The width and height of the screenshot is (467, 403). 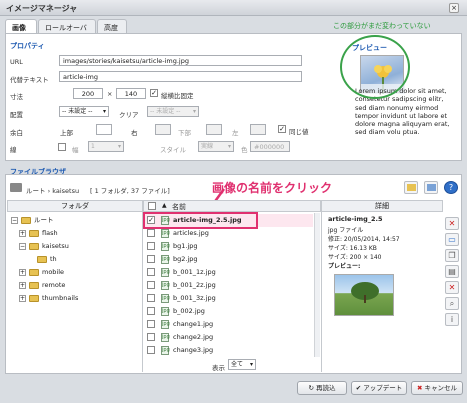 I want to click on help-icon: ?, so click(x=451, y=187).